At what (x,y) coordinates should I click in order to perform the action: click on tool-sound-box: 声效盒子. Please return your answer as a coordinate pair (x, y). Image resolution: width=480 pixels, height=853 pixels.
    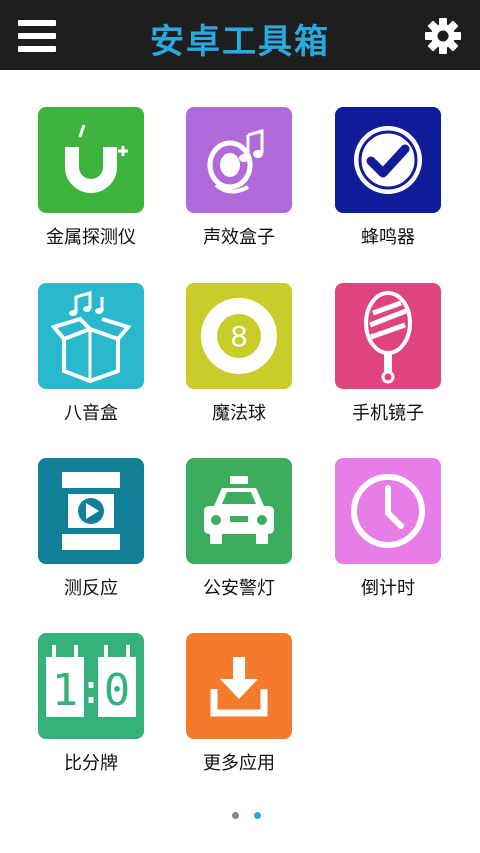
    Looking at the image, I should click on (244, 182).